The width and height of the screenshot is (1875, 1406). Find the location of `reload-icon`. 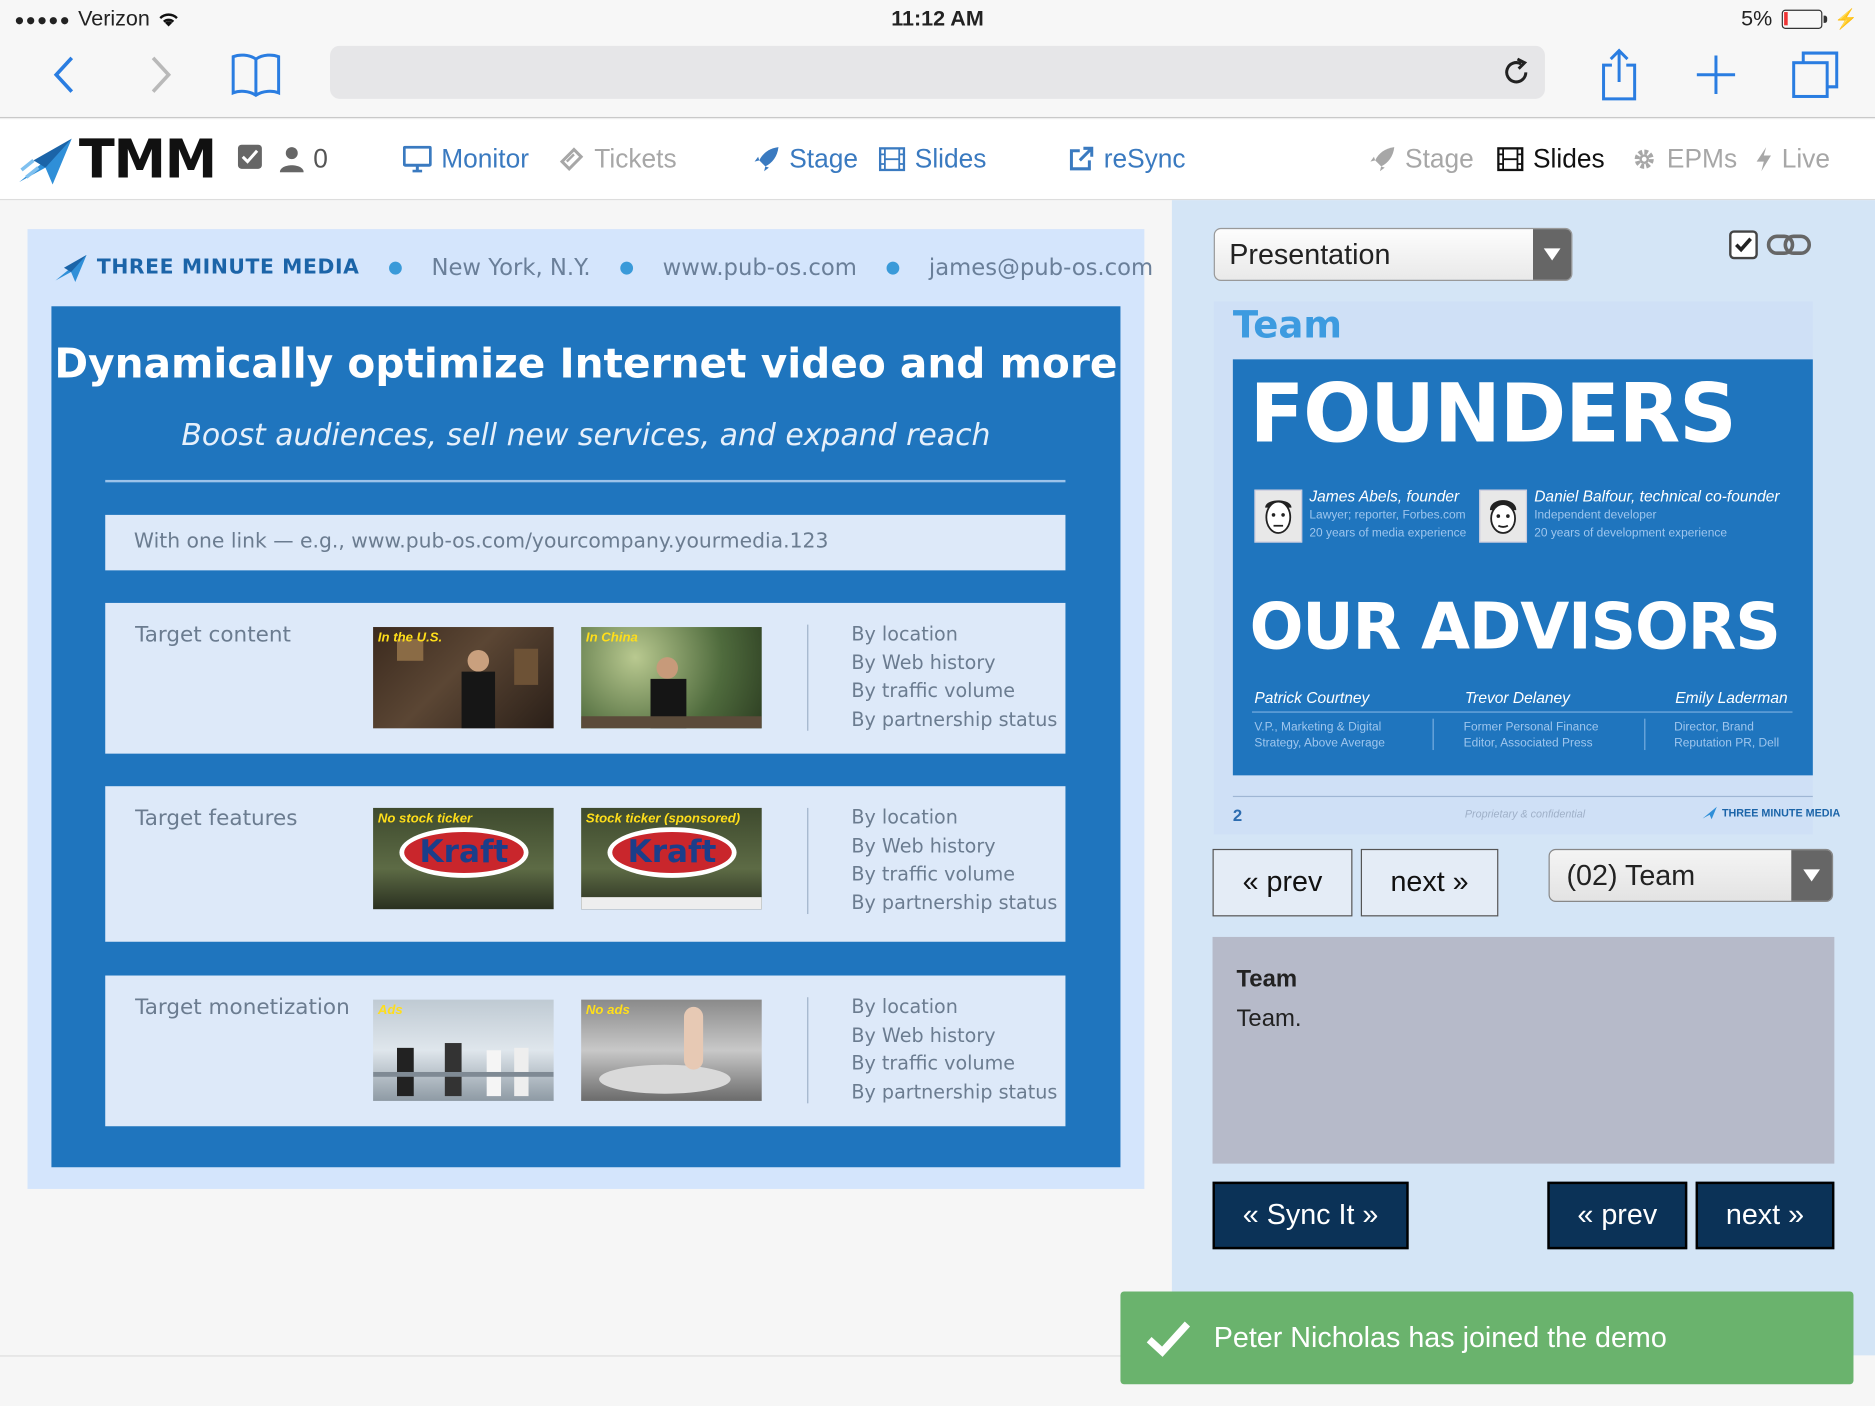

reload-icon is located at coordinates (1516, 72).